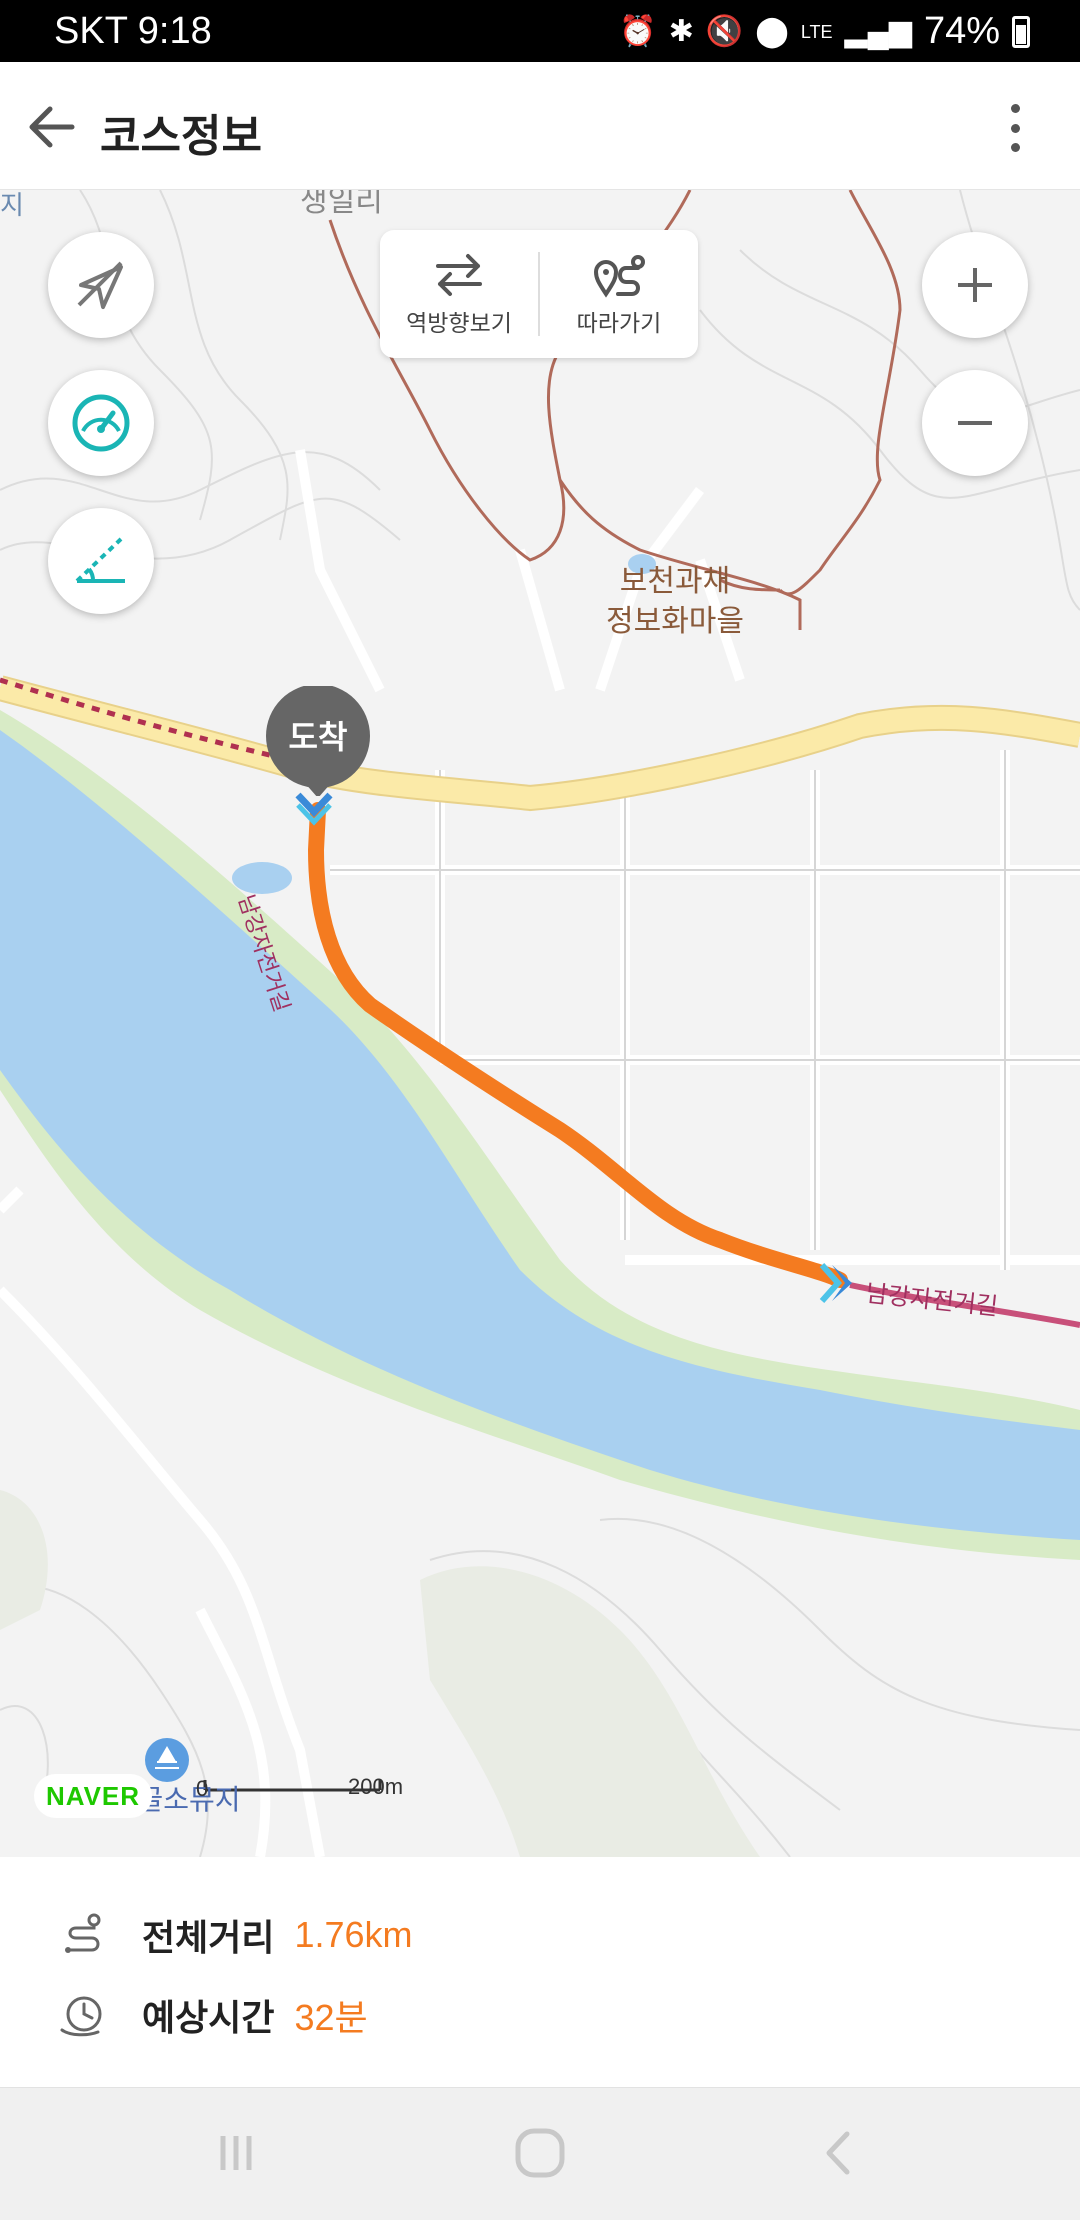  I want to click on home-icon, so click(540, 2153).